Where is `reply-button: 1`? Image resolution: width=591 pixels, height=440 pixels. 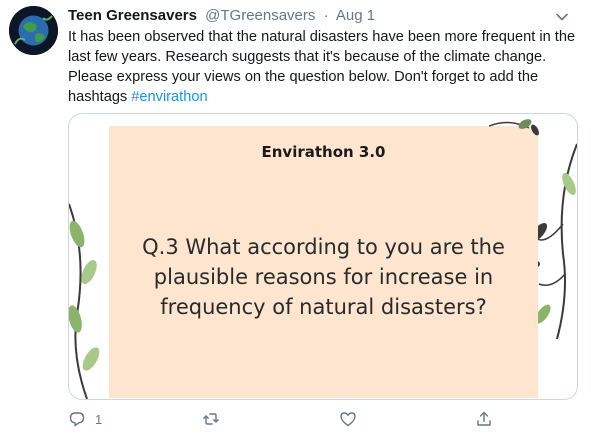 reply-button: 1 is located at coordinates (85, 419).